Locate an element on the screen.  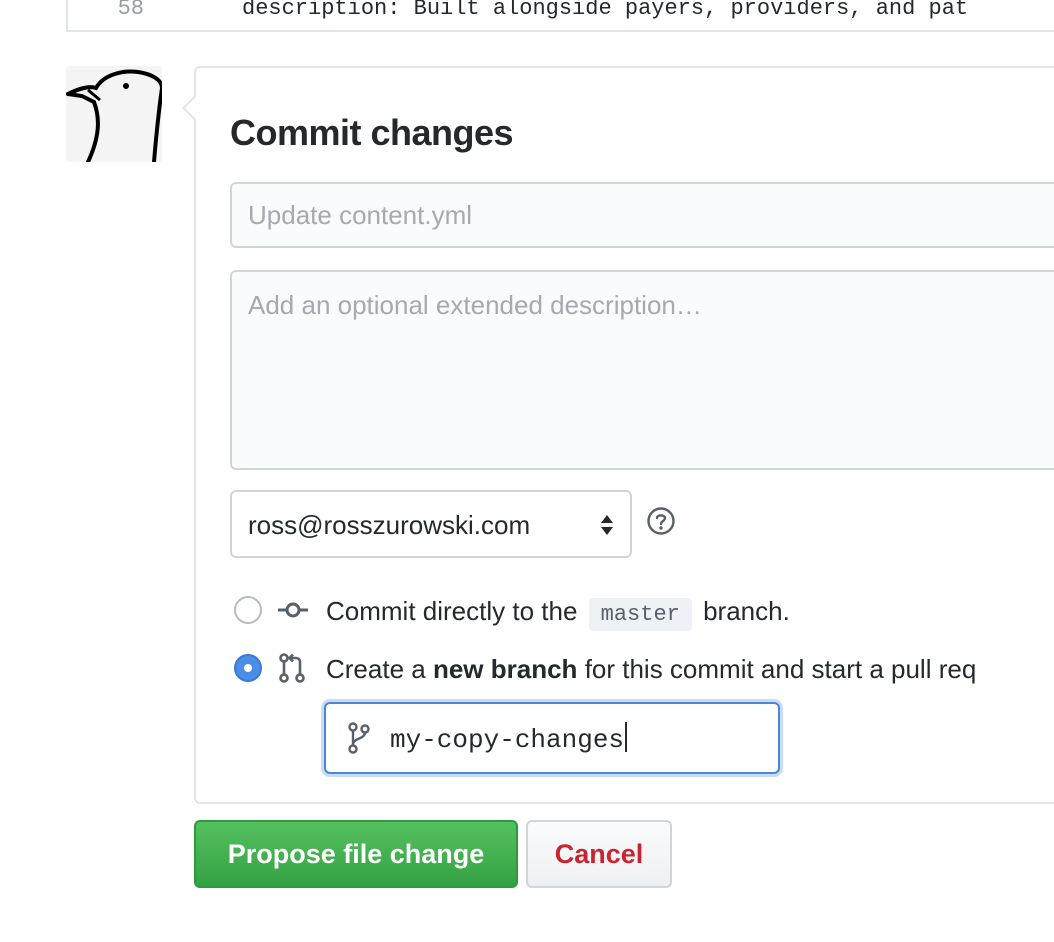
commit-direct-radio is located at coordinates (248, 610).